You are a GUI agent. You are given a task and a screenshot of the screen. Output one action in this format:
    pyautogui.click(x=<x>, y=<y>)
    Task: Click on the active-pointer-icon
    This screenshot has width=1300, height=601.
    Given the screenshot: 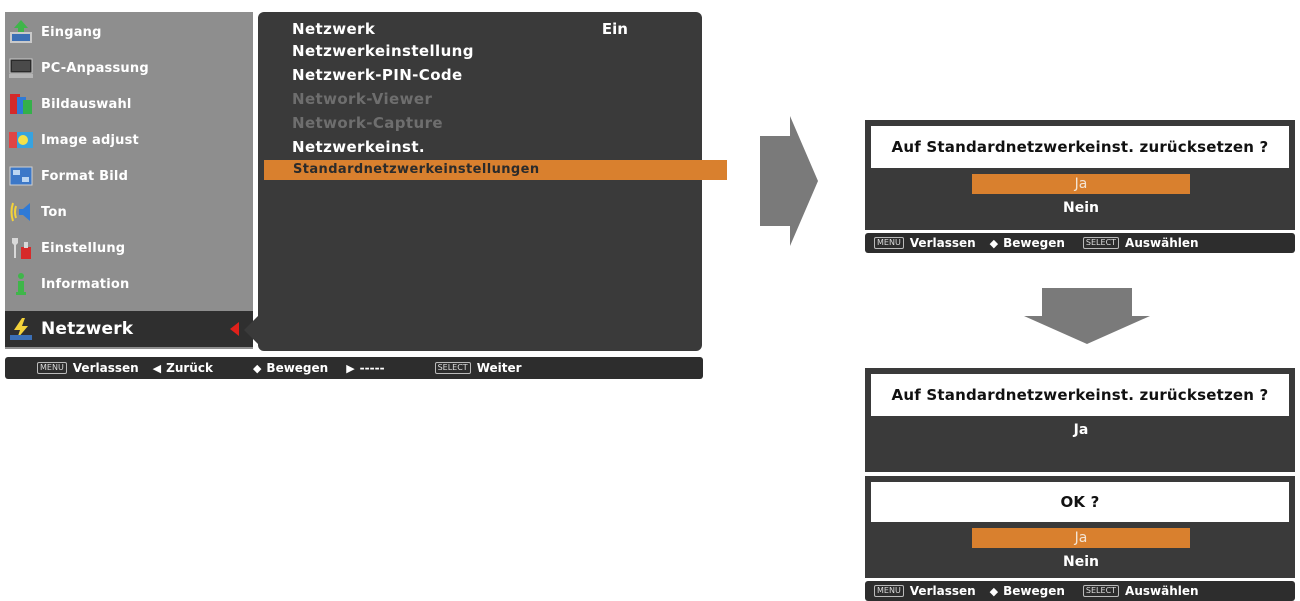 What is the action you would take?
    pyautogui.click(x=234, y=329)
    